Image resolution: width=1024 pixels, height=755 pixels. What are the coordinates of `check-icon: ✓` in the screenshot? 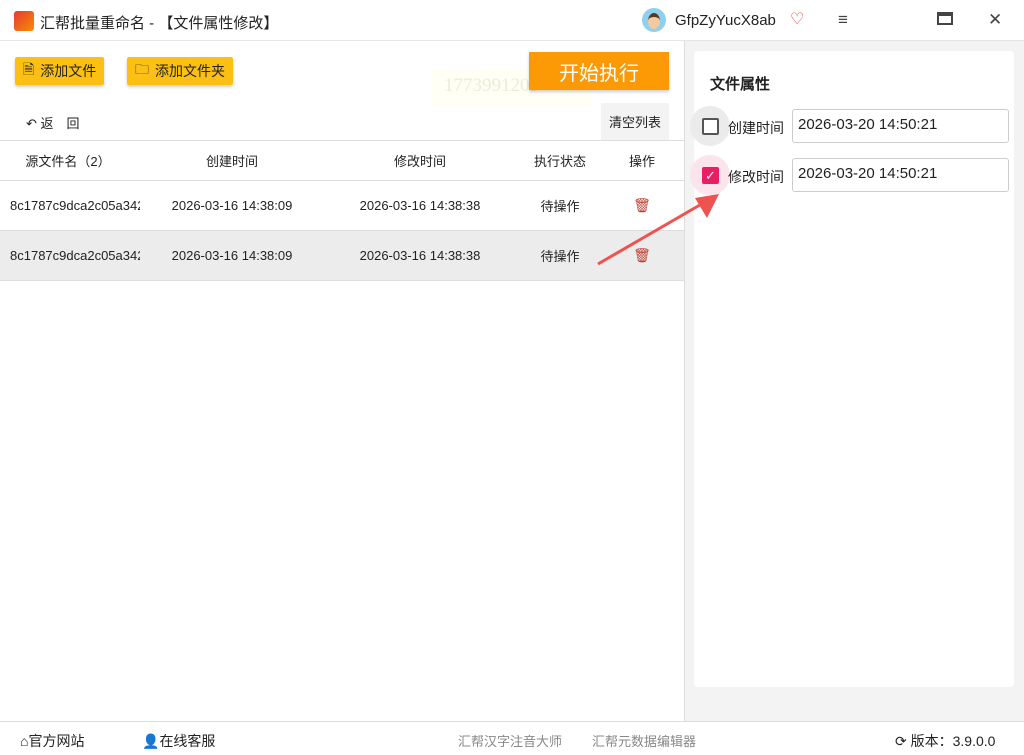 It's located at (710, 175).